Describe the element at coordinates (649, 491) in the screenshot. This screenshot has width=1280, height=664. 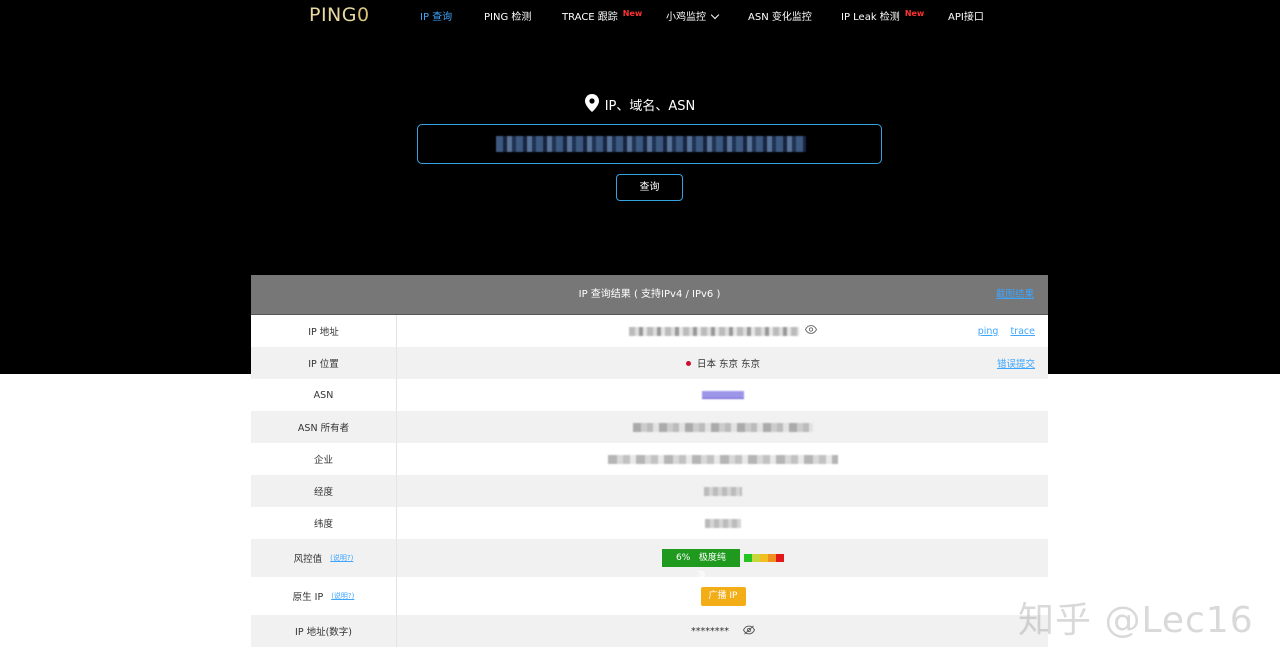
I see `row-longitude: 经度` at that location.